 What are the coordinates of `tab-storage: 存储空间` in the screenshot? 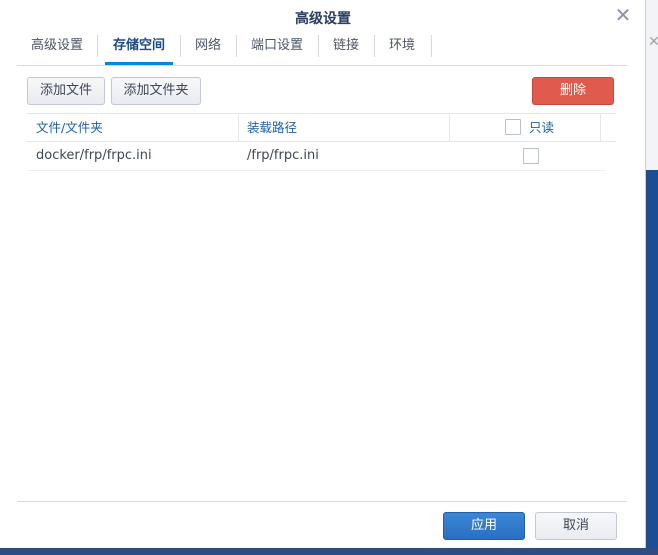 It's located at (139, 48).